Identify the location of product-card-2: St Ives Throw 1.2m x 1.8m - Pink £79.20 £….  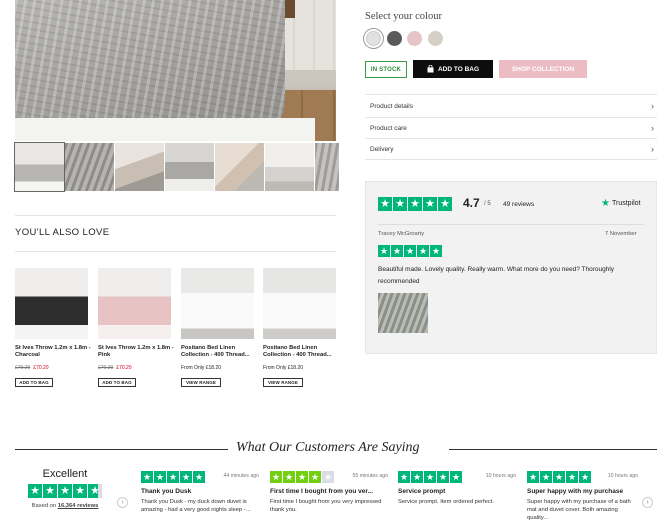
(137, 327).